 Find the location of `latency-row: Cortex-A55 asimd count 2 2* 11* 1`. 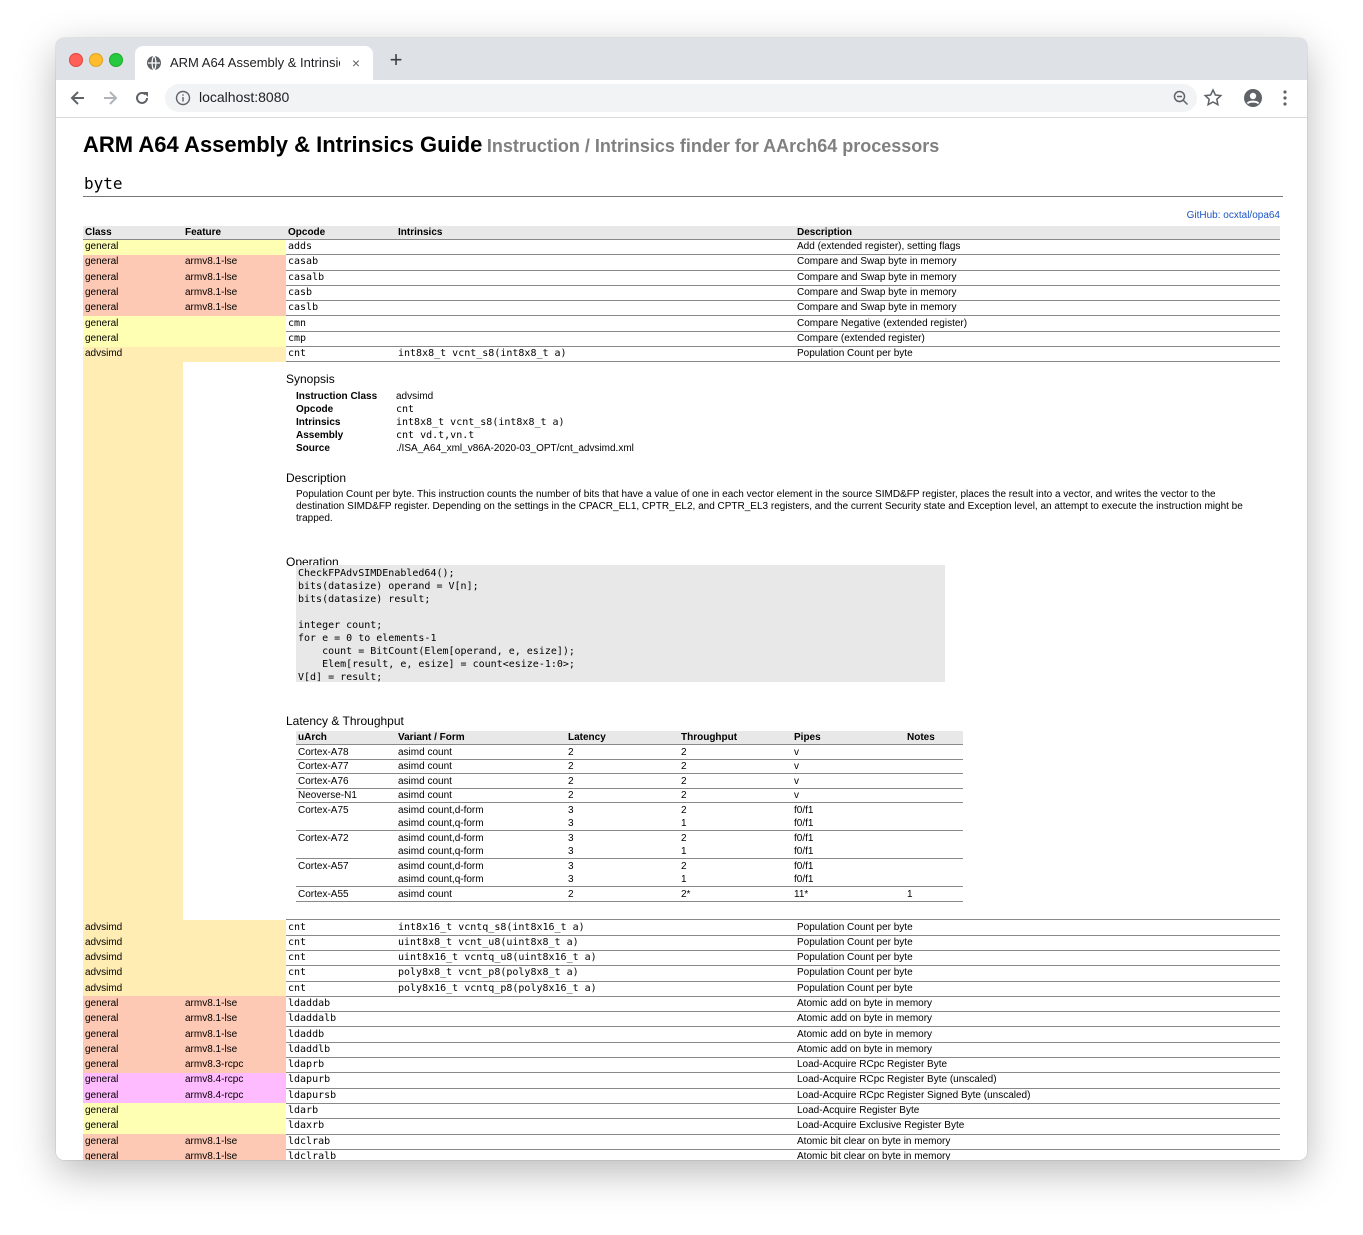

latency-row: Cortex-A55 asimd count 2 2* 11* 1 is located at coordinates (629, 894).